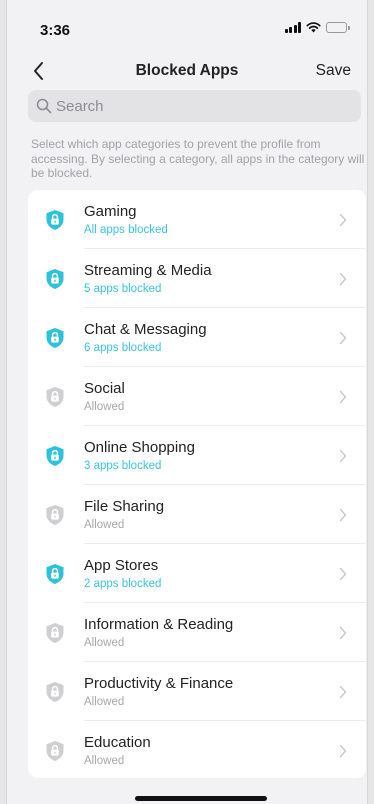 The height and width of the screenshot is (804, 374). What do you see at coordinates (117, 742) in the screenshot?
I see `category-name: Education` at bounding box center [117, 742].